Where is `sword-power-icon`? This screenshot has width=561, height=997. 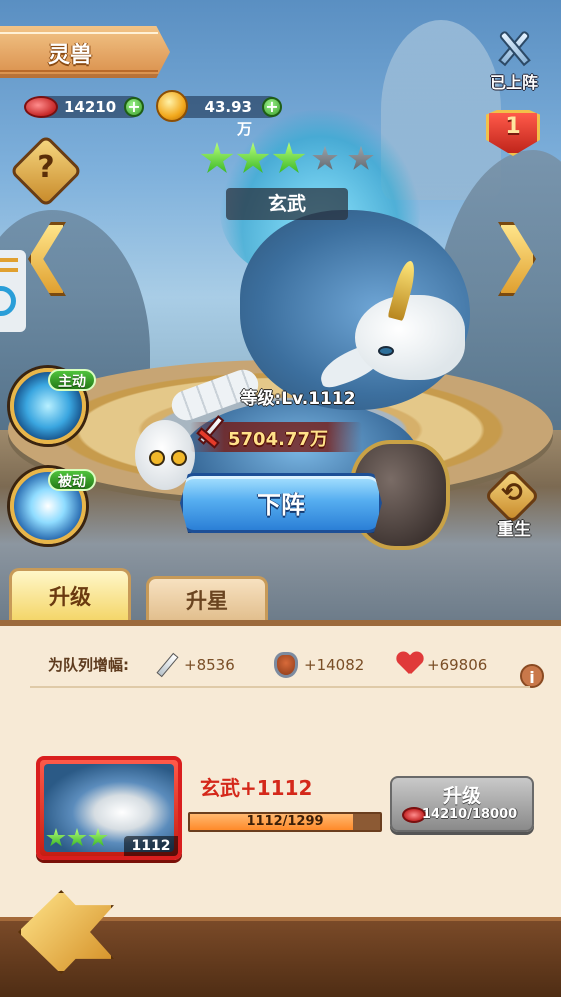
sword-power-icon is located at coordinates (210, 434).